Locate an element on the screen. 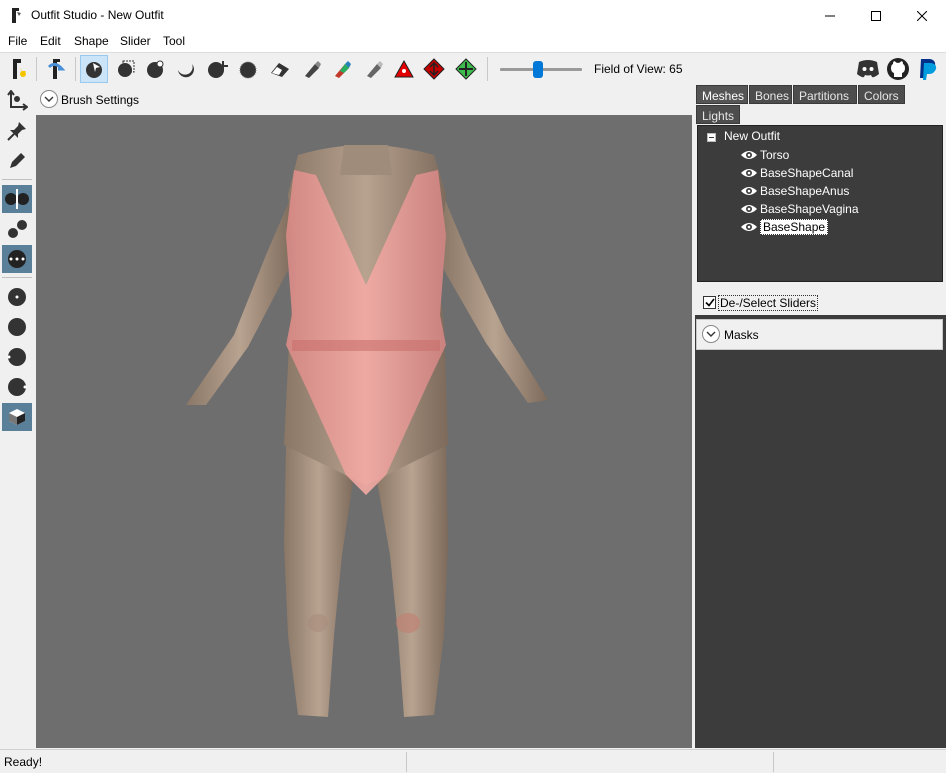 The image size is (946, 773). eraser-icon is located at coordinates (280, 70).